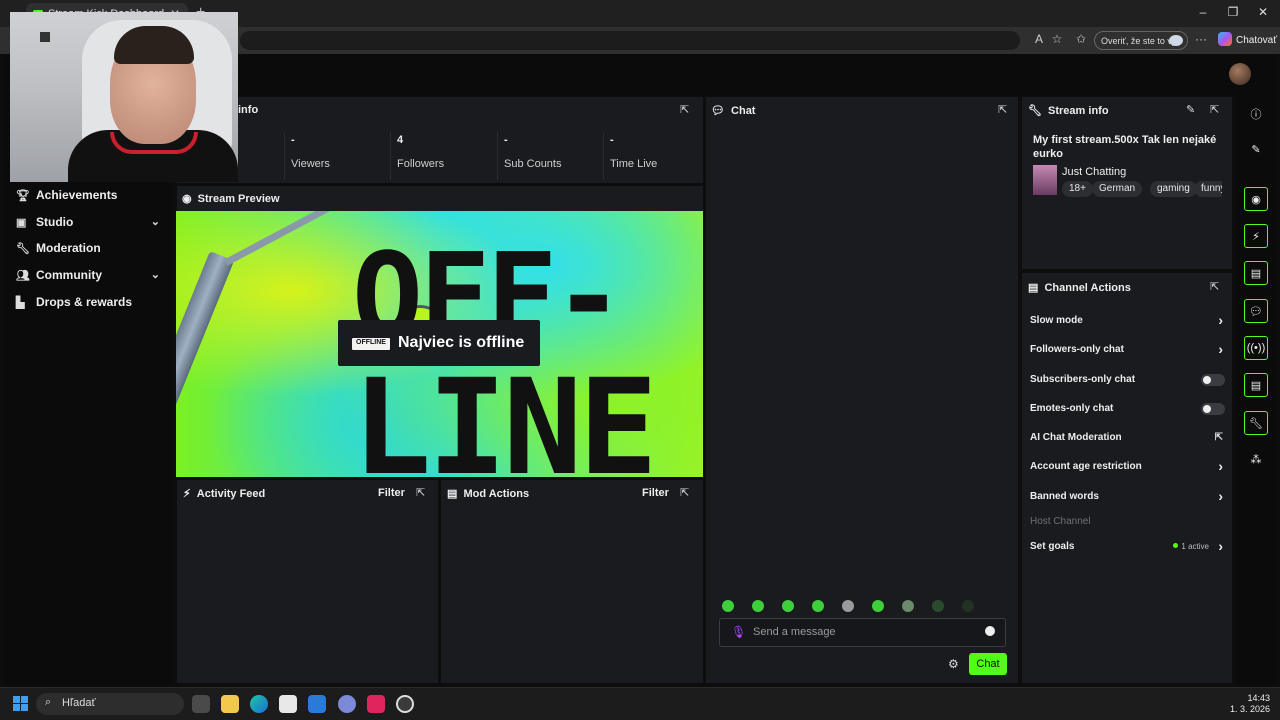 The width and height of the screenshot is (1280, 720). Describe the element at coordinates (1203, 12) in the screenshot. I see `minimize-icon: –` at that location.